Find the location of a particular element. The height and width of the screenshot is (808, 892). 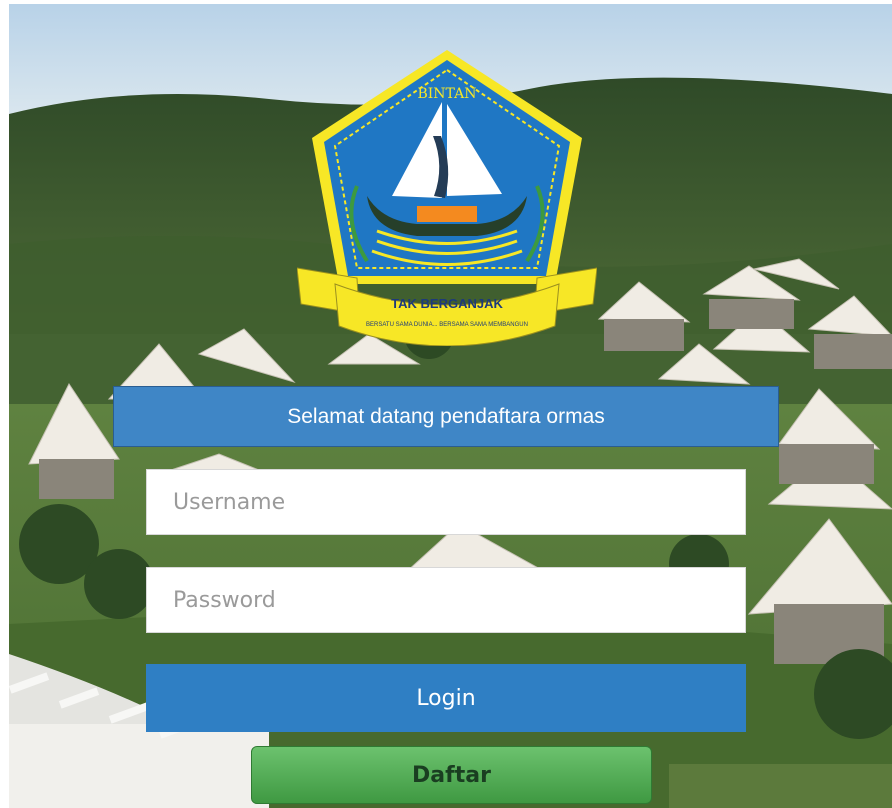

password-input is located at coordinates (446, 600).